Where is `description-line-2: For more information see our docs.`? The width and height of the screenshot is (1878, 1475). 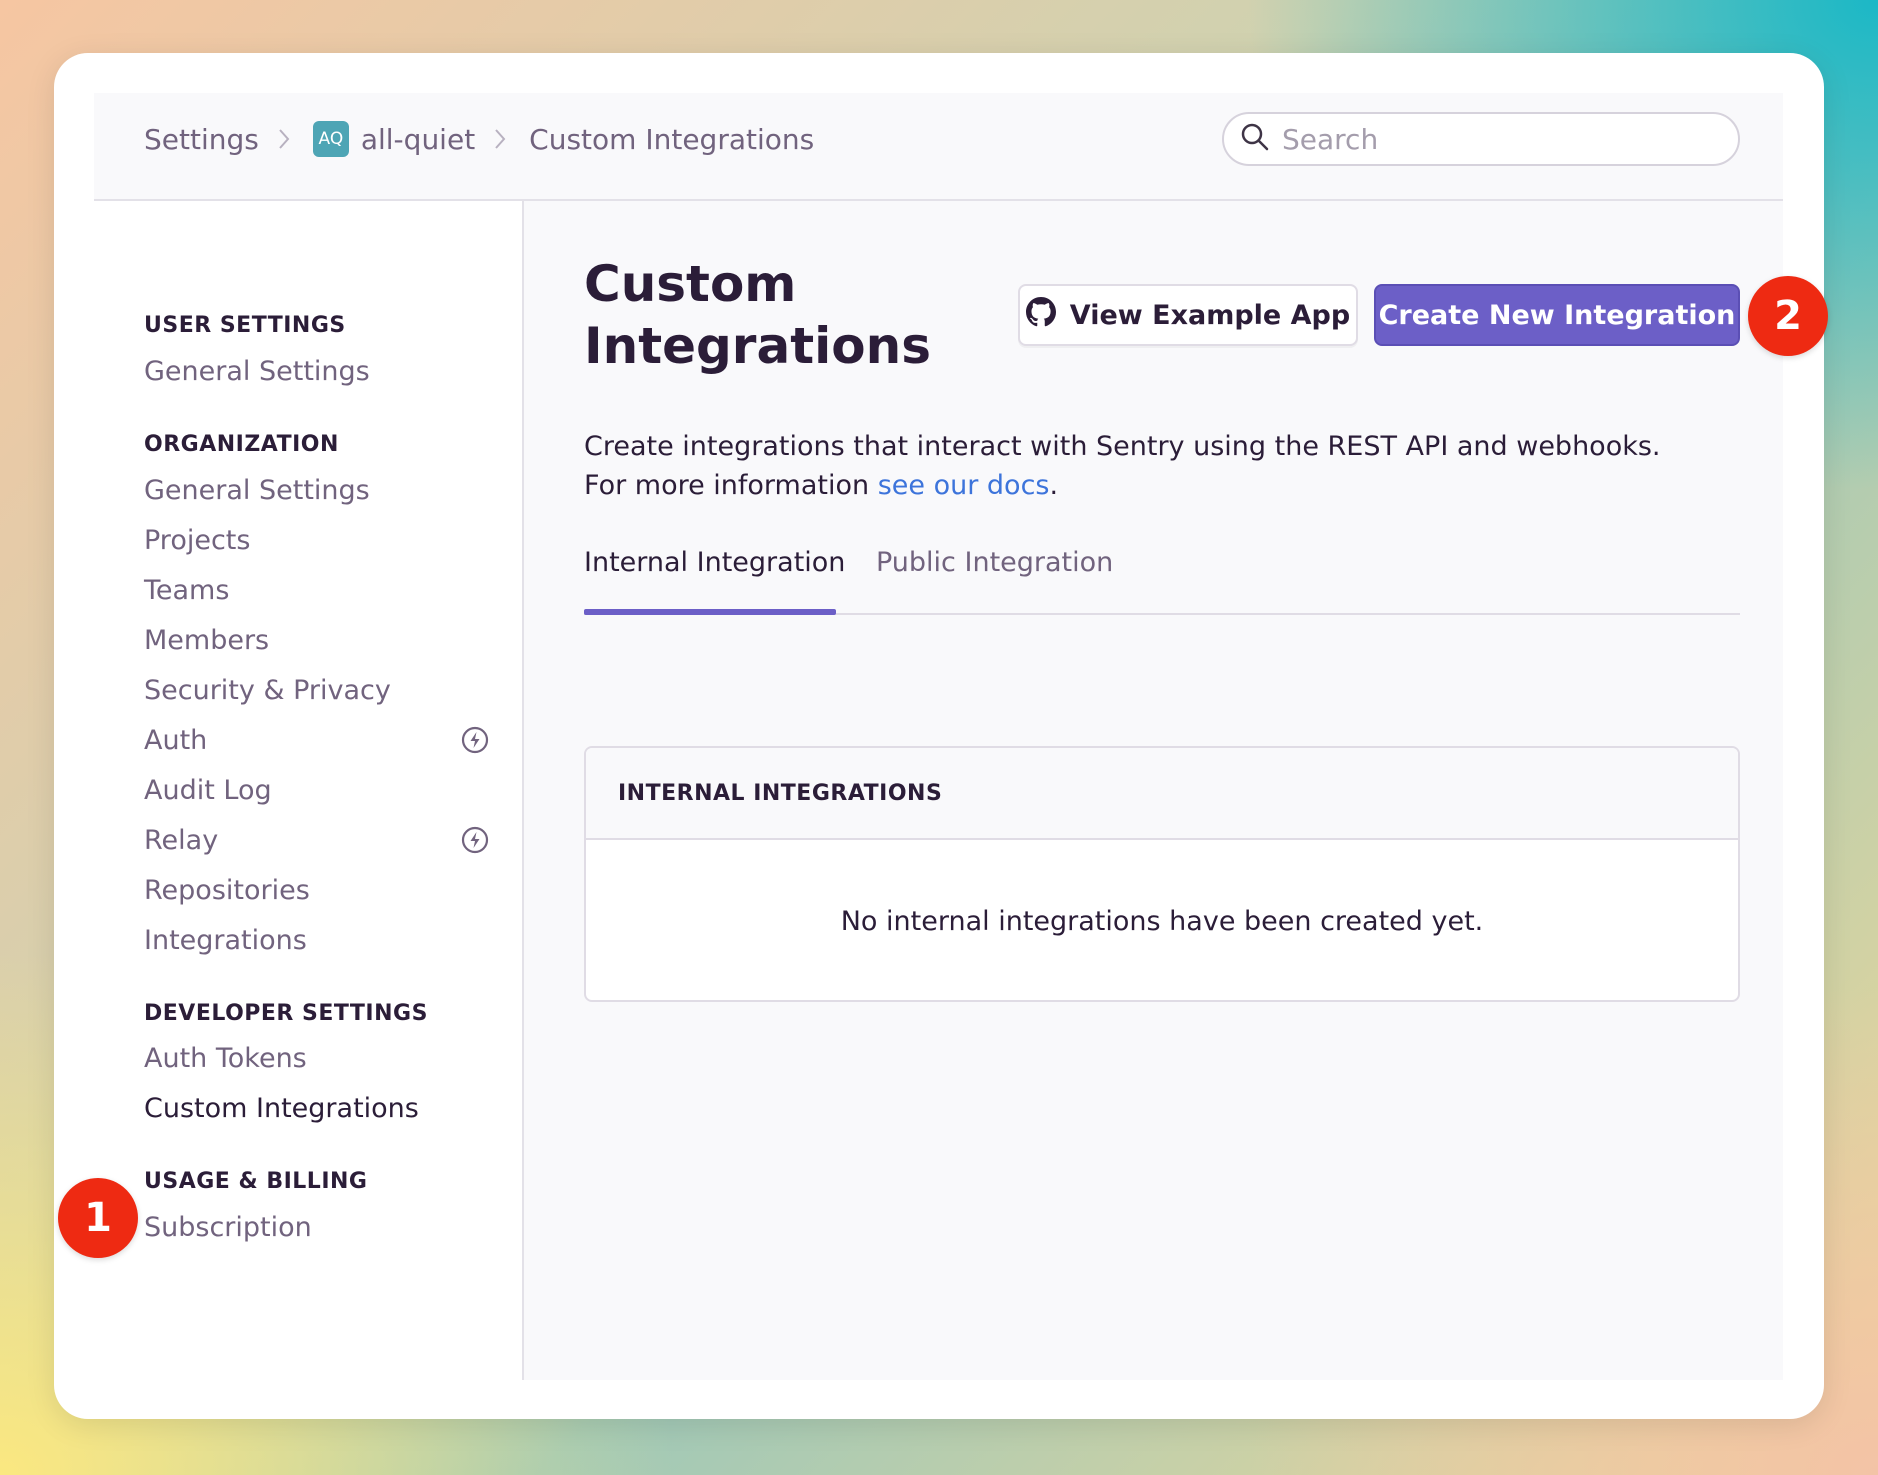
description-line-2: For more information see our docs. is located at coordinates (1122, 485).